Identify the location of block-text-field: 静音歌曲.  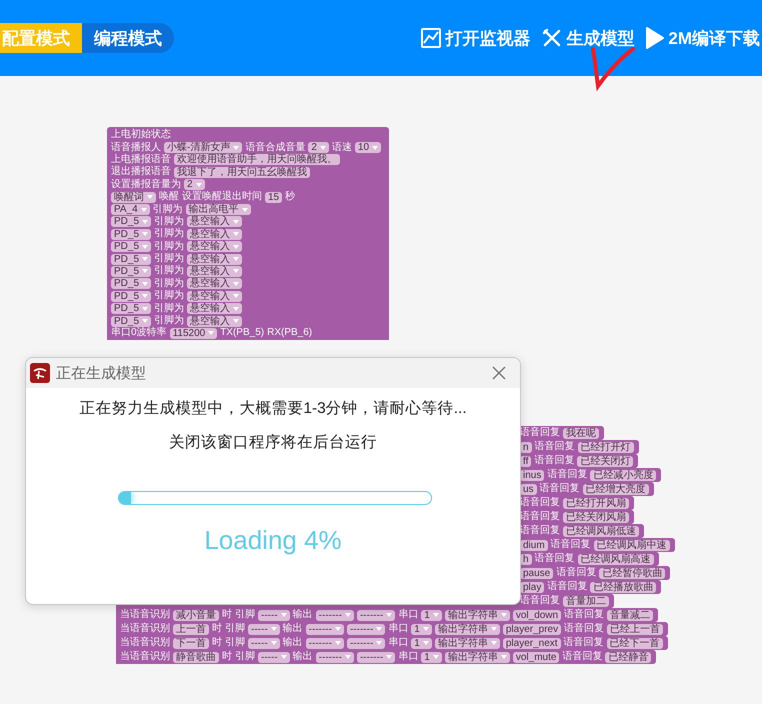
(196, 657).